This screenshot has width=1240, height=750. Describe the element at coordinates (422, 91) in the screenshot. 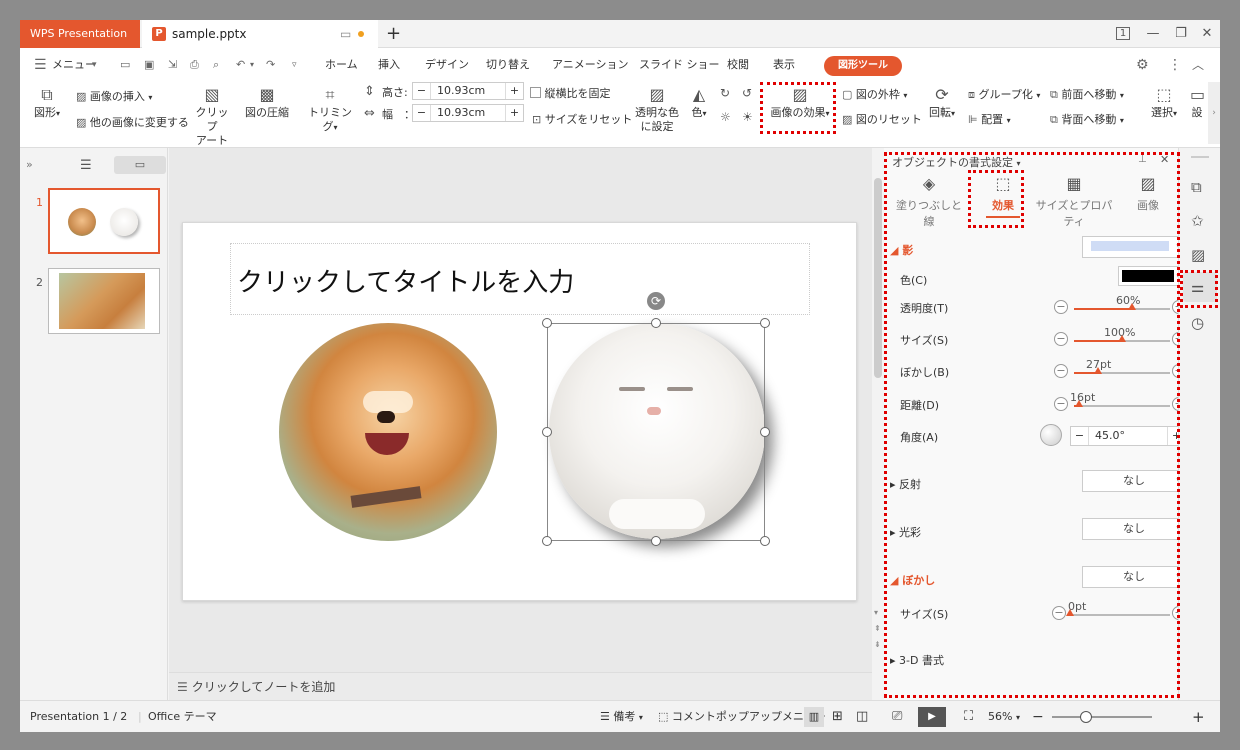

I see `height-decrement-button: −` at that location.